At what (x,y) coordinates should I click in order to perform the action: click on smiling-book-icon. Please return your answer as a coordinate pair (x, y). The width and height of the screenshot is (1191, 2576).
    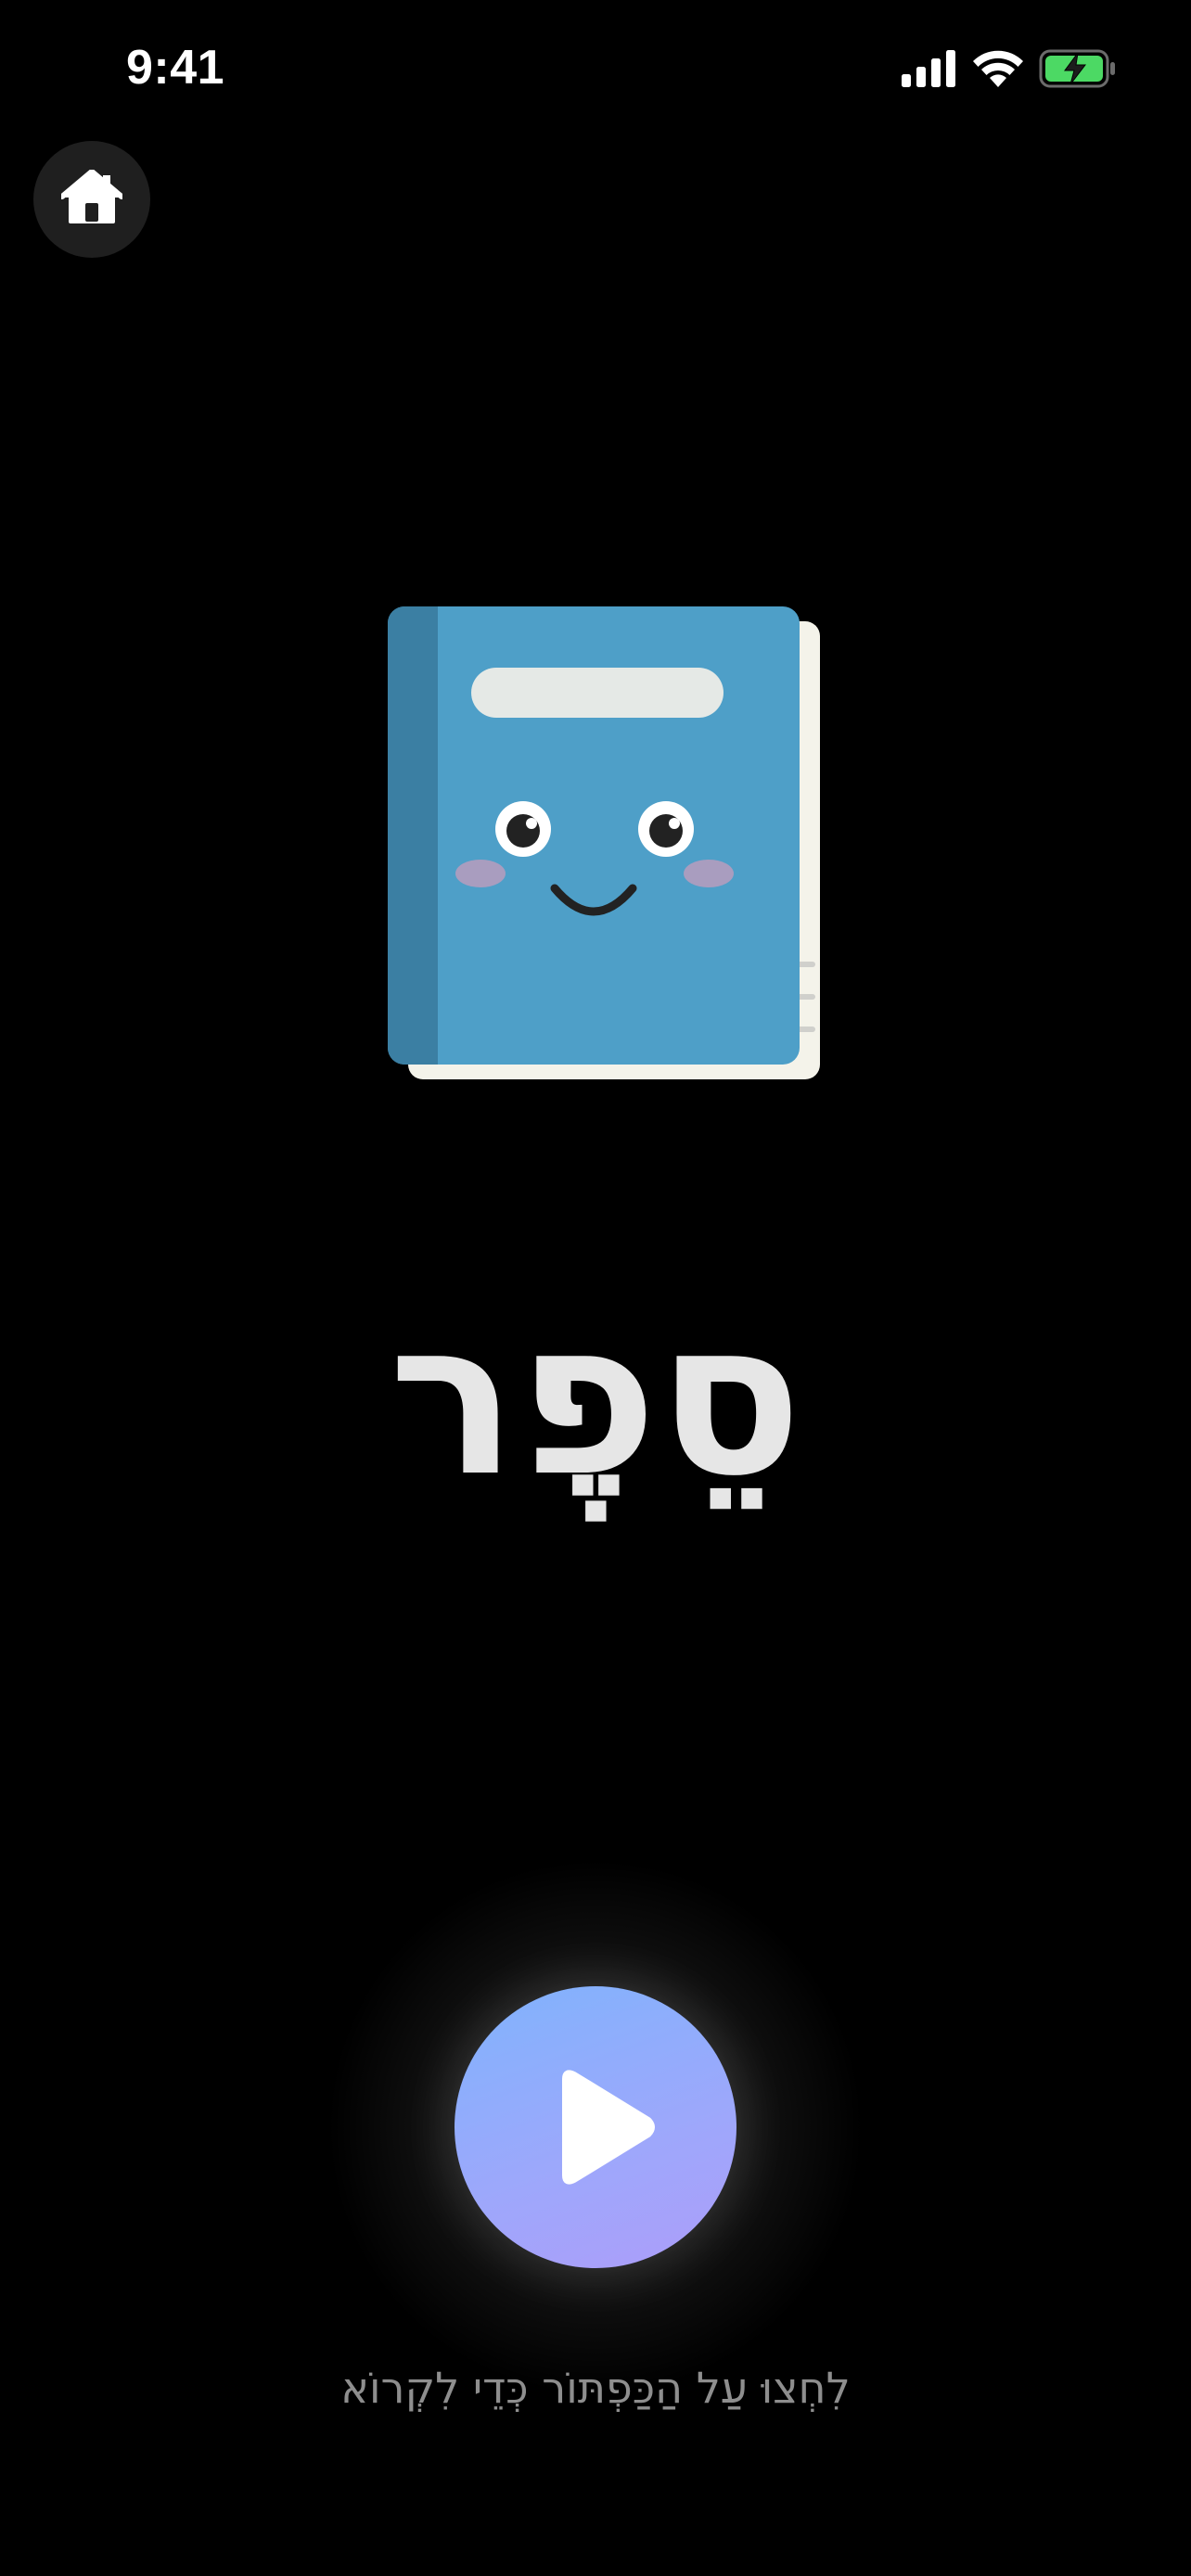
    Looking at the image, I should click on (606, 844).